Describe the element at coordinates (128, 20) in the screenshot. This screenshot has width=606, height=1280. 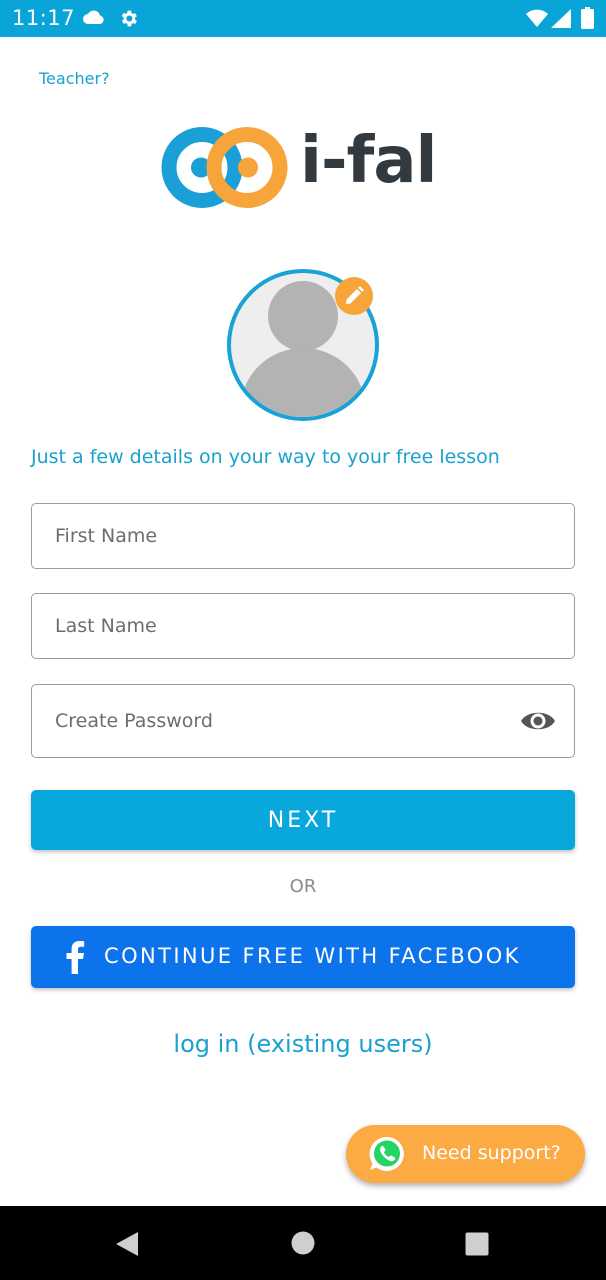
I see `gear-icon` at that location.